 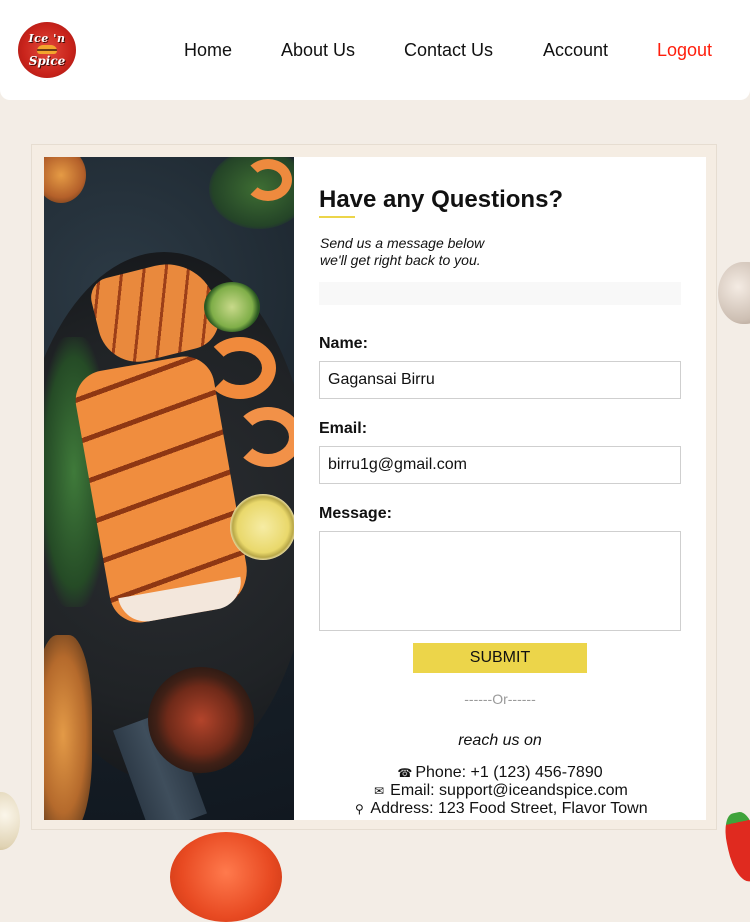 What do you see at coordinates (500, 699) in the screenshot?
I see `or-divider: ------Or------` at bounding box center [500, 699].